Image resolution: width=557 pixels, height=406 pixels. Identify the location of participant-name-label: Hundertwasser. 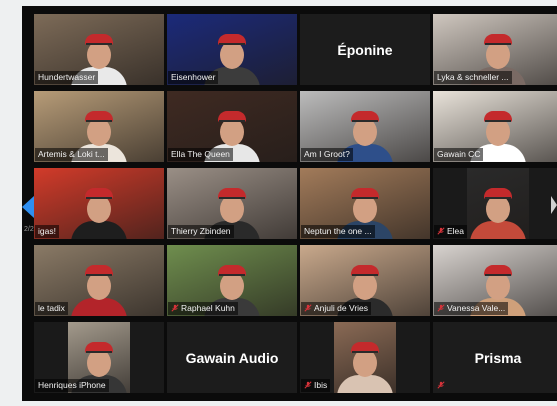
(67, 77).